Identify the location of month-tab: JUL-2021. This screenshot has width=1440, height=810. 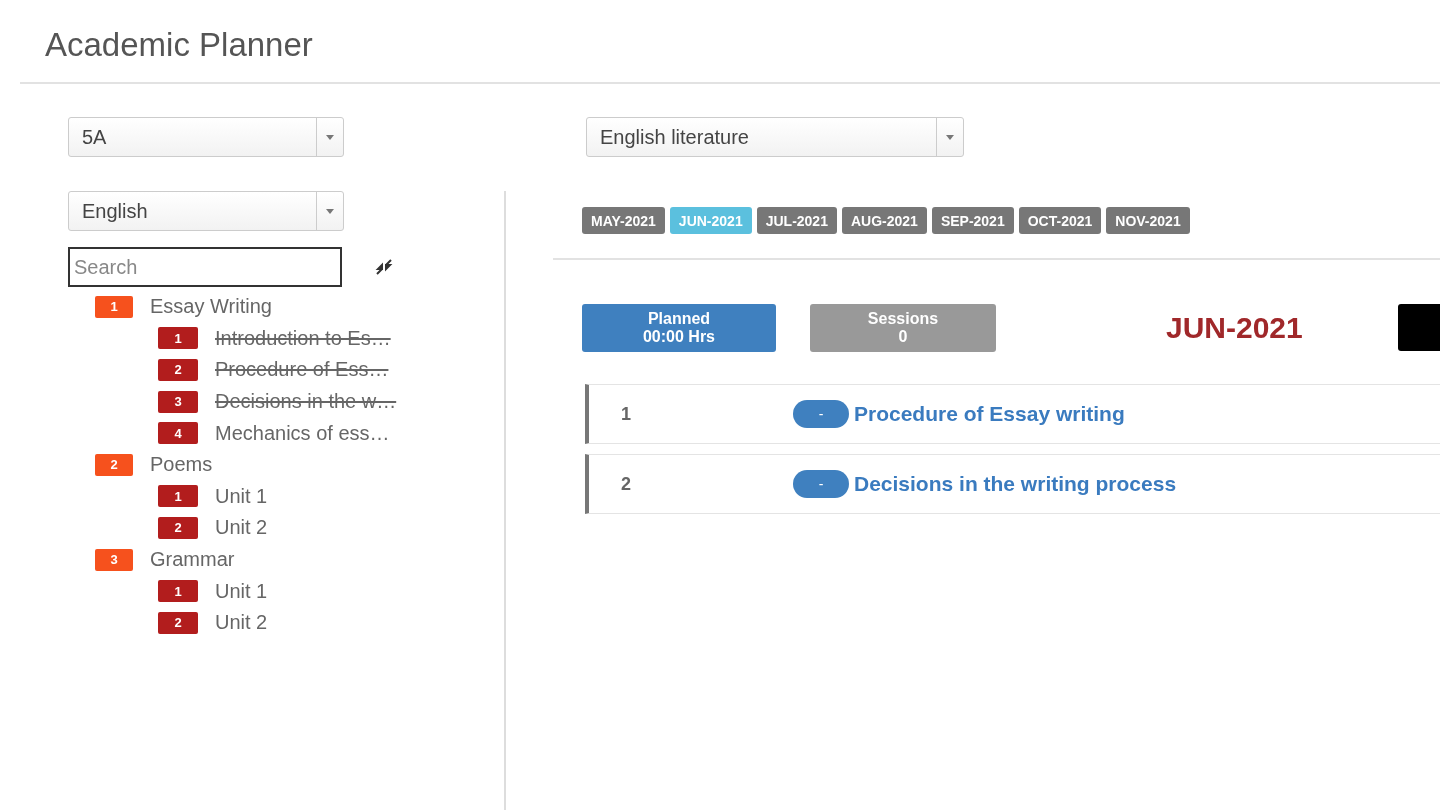
(796, 220).